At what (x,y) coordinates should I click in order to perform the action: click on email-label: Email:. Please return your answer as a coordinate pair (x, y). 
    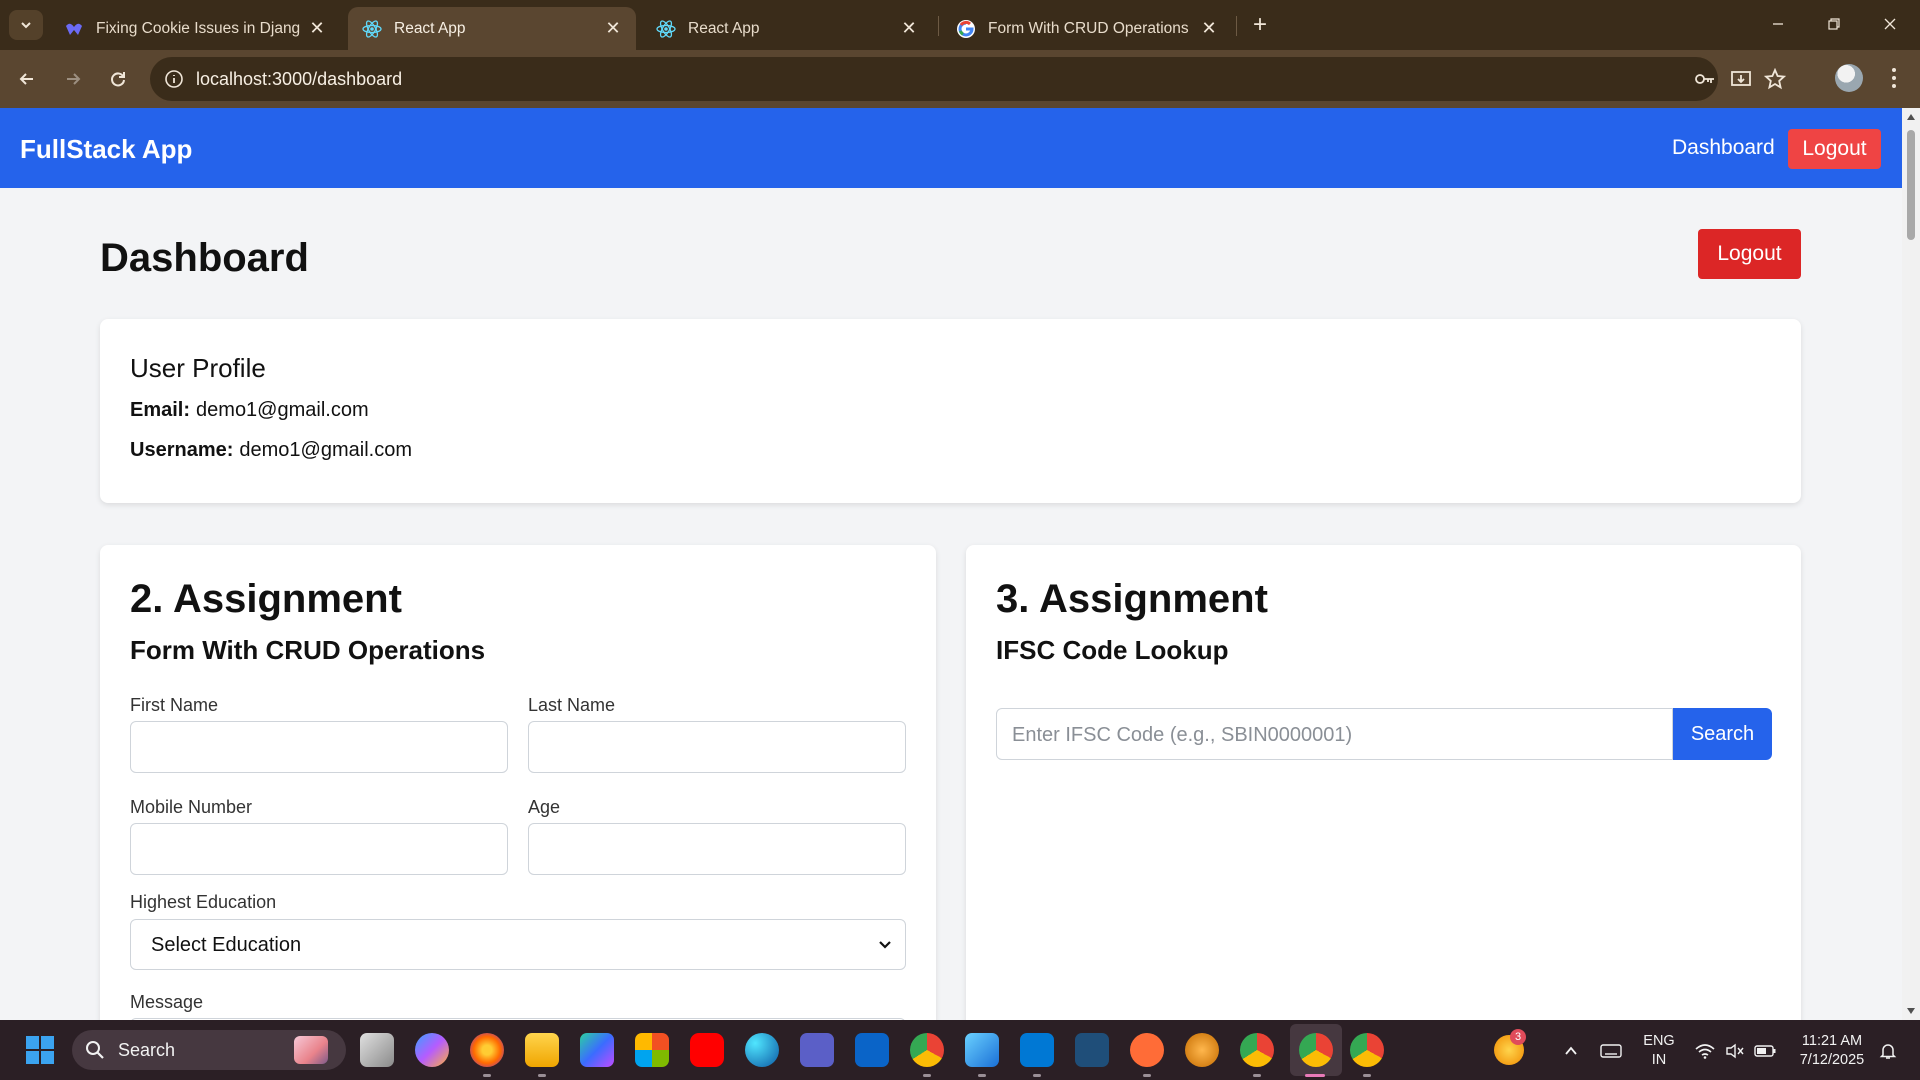
    Looking at the image, I should click on (160, 410).